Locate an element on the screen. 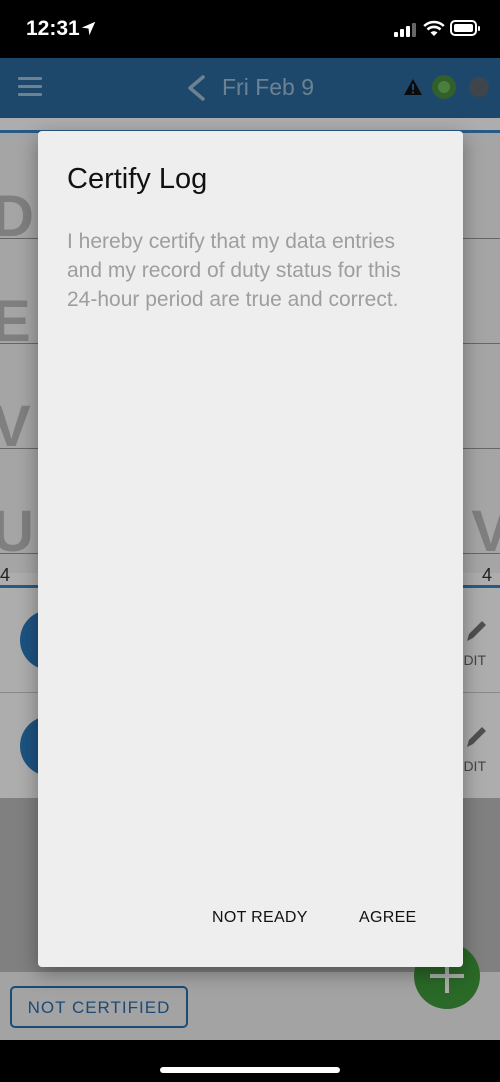 The image size is (500, 1082). cellular-signal-icon is located at coordinates (406, 29).